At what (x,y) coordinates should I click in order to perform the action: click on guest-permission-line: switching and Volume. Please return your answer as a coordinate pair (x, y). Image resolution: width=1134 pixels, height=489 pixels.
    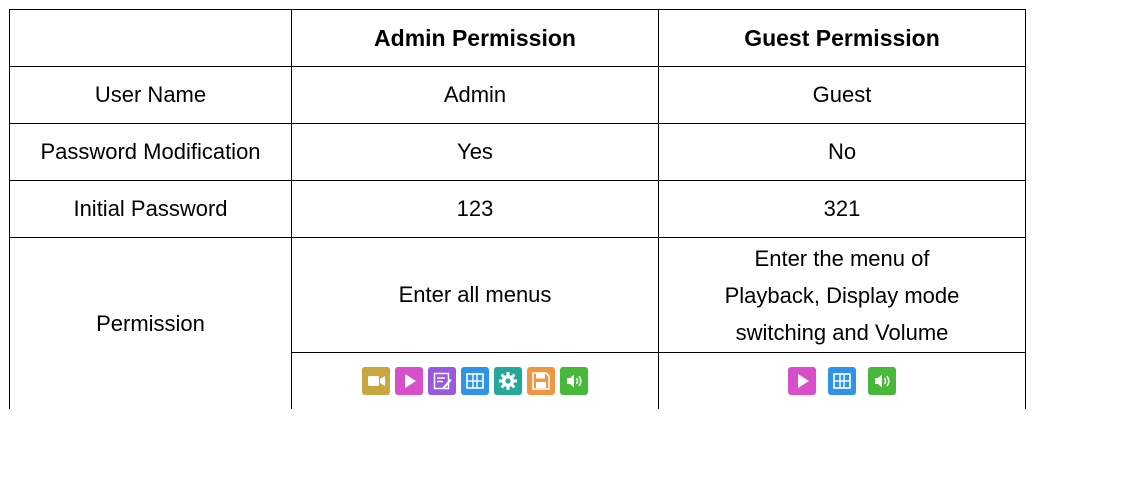
    Looking at the image, I should click on (842, 332).